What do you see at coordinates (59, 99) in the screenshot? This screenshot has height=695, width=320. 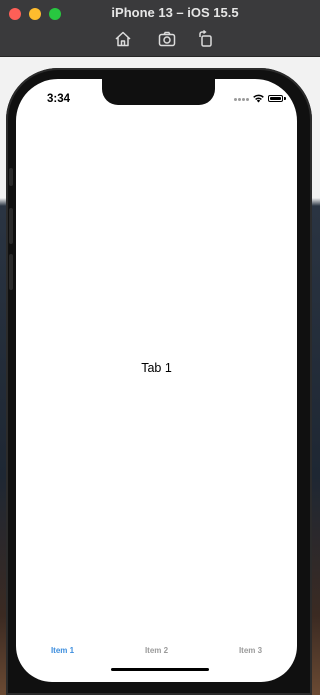 I see `status-time: 3:34` at bounding box center [59, 99].